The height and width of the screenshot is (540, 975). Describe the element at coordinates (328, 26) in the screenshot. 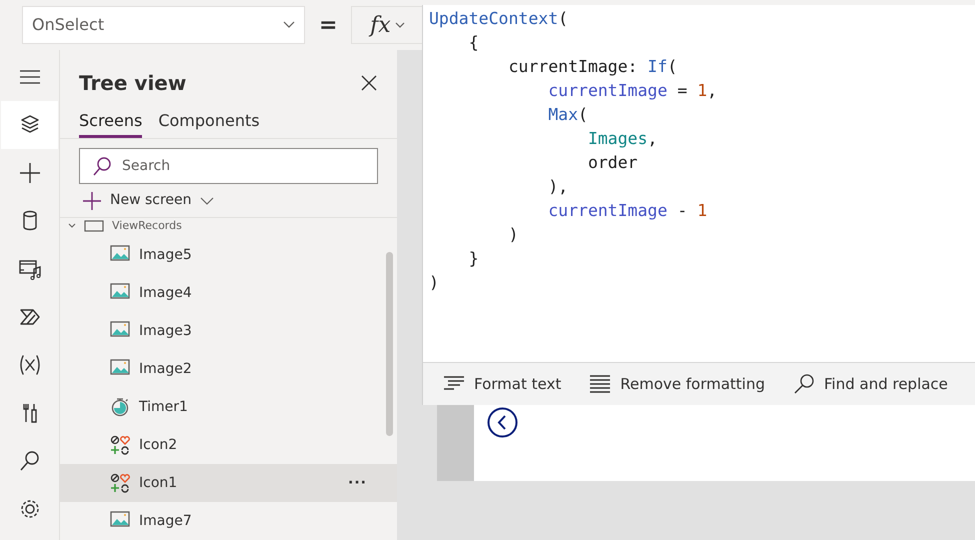

I see `equals-sign: =` at that location.